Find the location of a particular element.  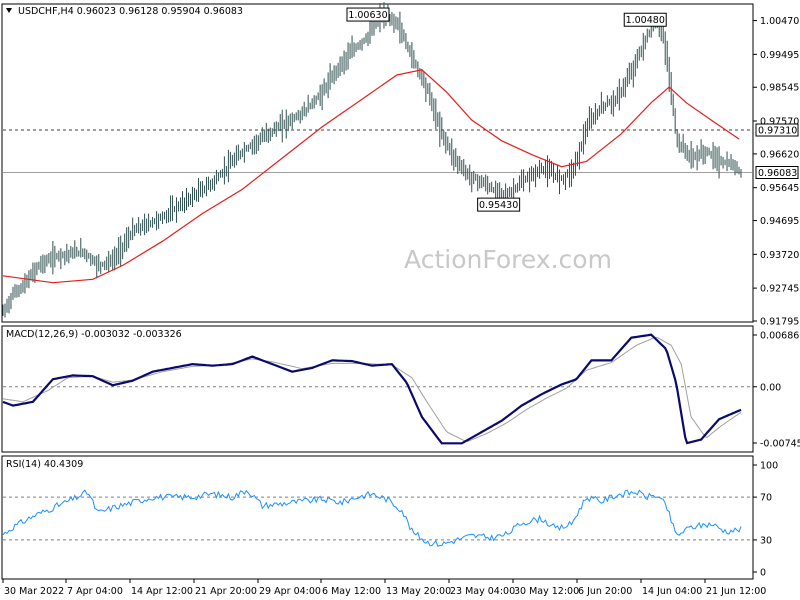

price-tick-label-4: 0.96620 is located at coordinates (779, 154).